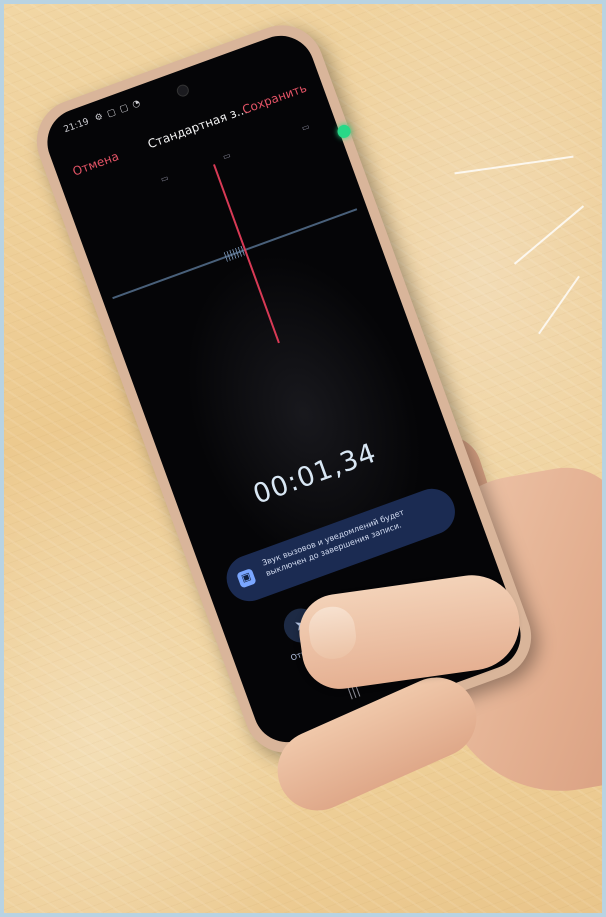  What do you see at coordinates (76, 126) in the screenshot?
I see `status-time: 21:19` at bounding box center [76, 126].